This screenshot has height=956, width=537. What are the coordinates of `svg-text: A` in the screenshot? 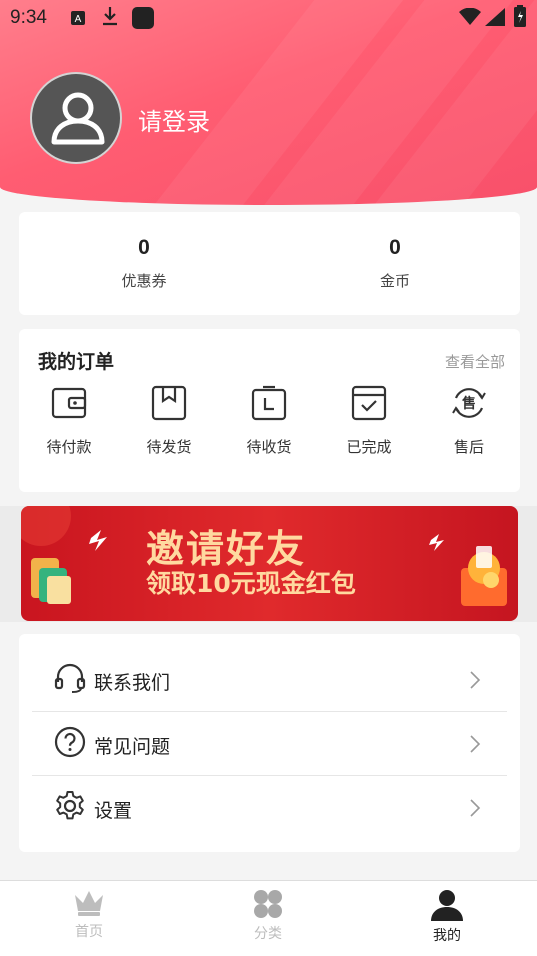 It's located at (78, 19).